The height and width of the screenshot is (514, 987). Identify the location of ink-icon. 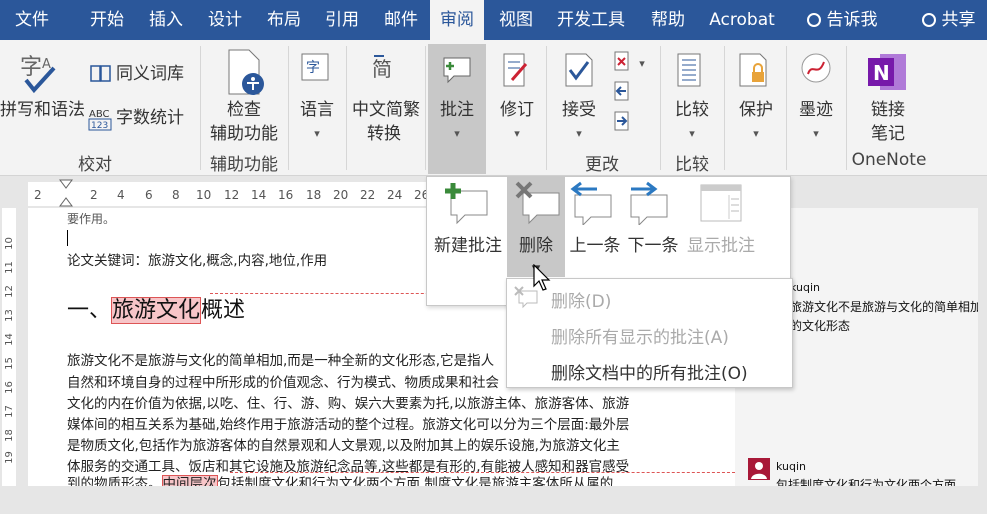
(816, 68).